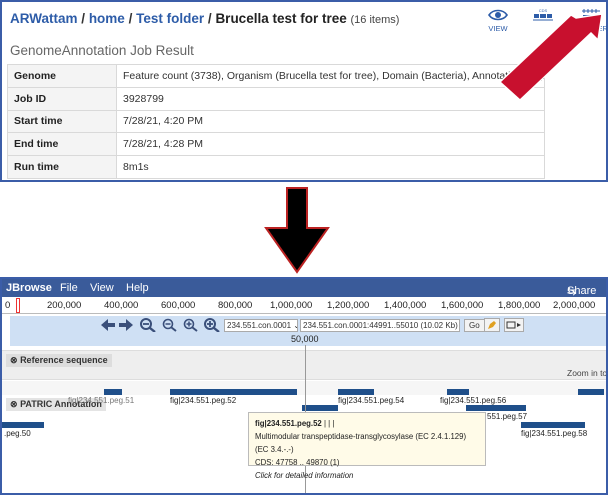 The width and height of the screenshot is (608, 495). I want to click on ruler-tick: 200,000, so click(64, 305).